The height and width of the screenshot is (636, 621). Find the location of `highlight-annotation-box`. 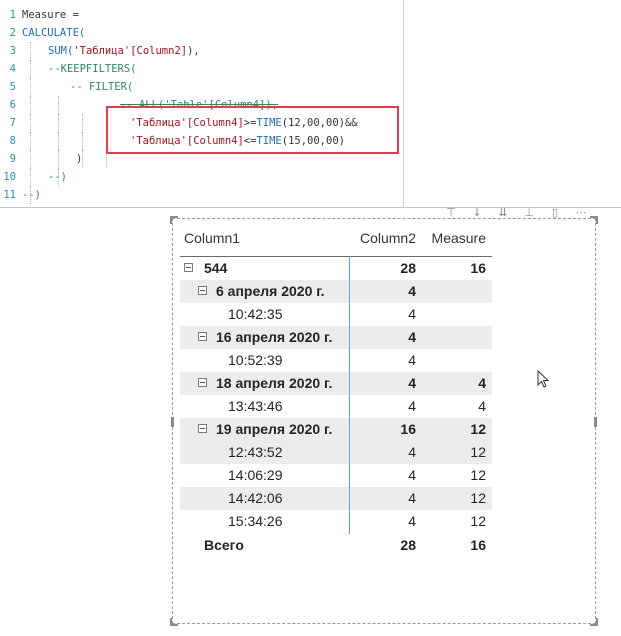

highlight-annotation-box is located at coordinates (252, 130).